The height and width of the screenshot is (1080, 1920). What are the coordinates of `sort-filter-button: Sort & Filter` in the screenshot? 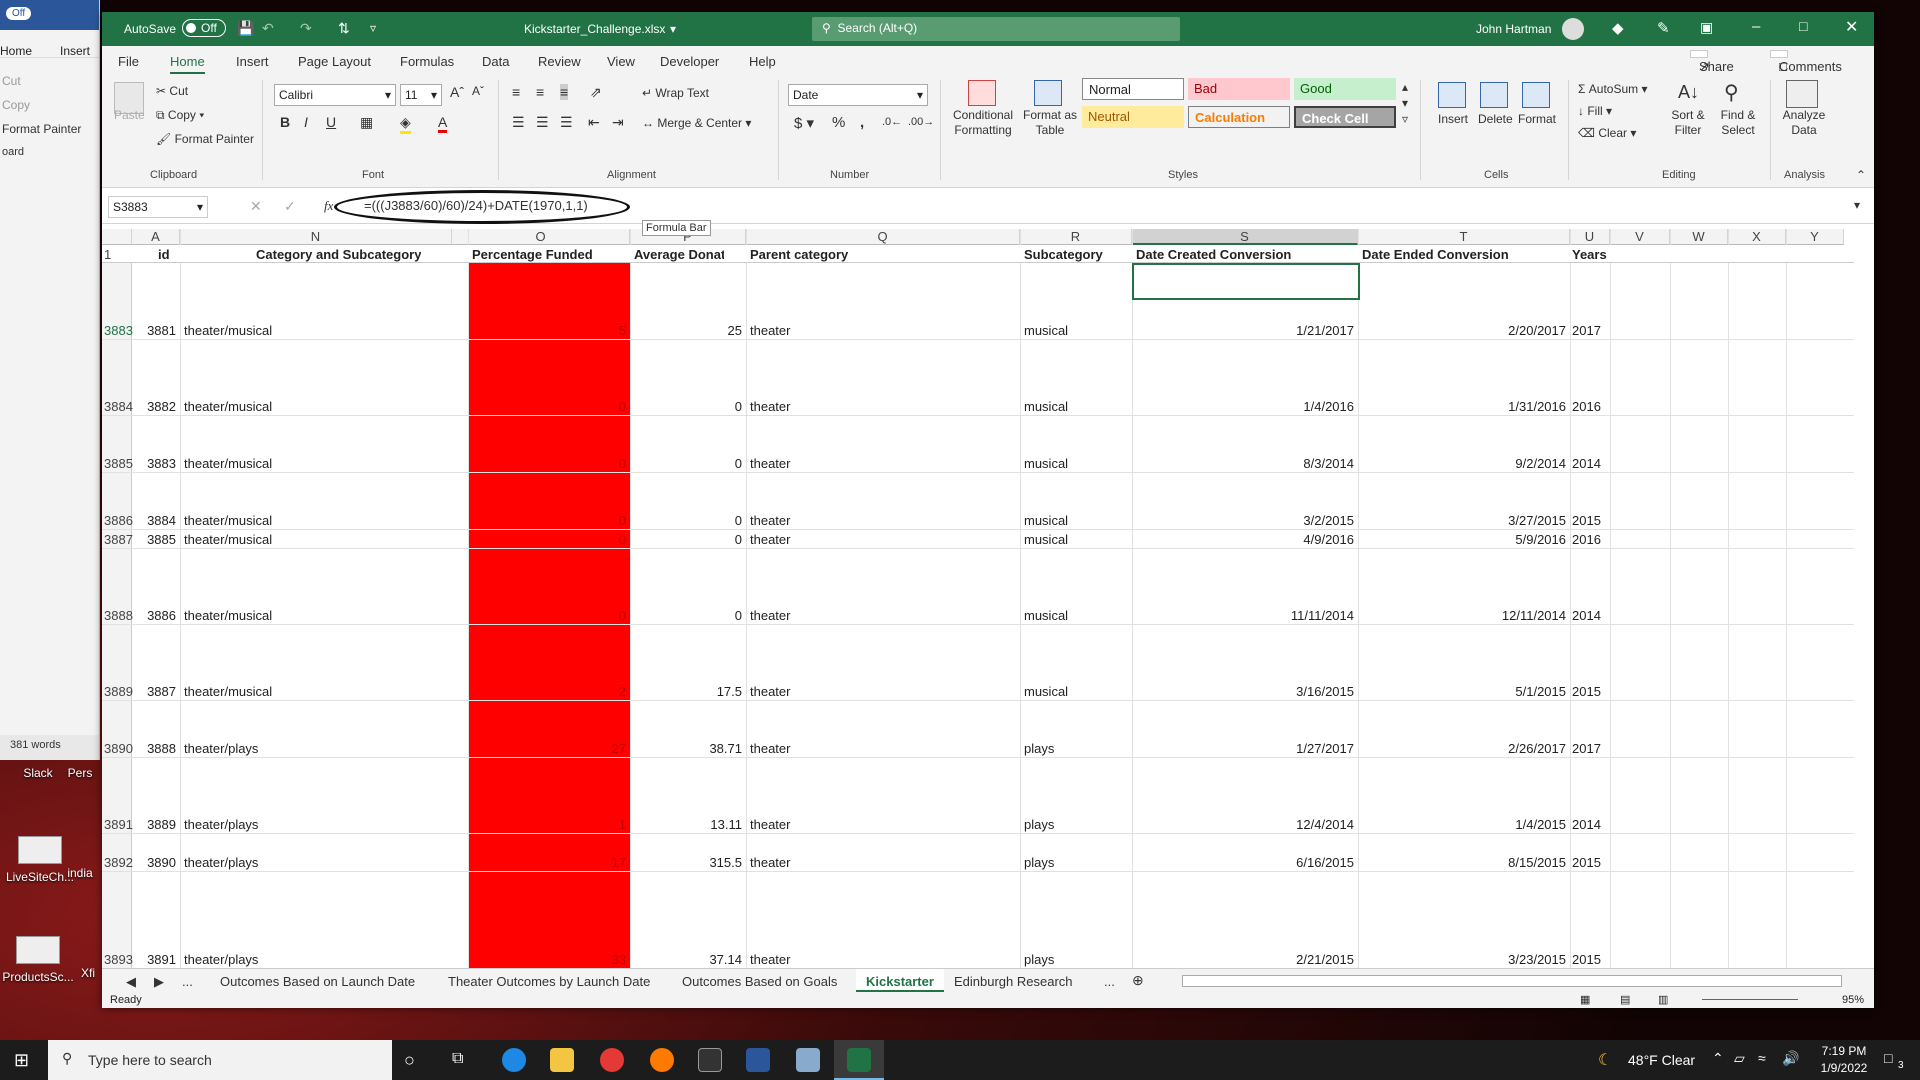 It's located at (1688, 123).